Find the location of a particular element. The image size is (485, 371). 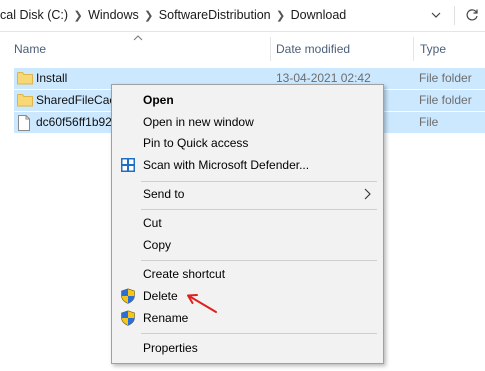

refresh-icon is located at coordinates (472, 15).